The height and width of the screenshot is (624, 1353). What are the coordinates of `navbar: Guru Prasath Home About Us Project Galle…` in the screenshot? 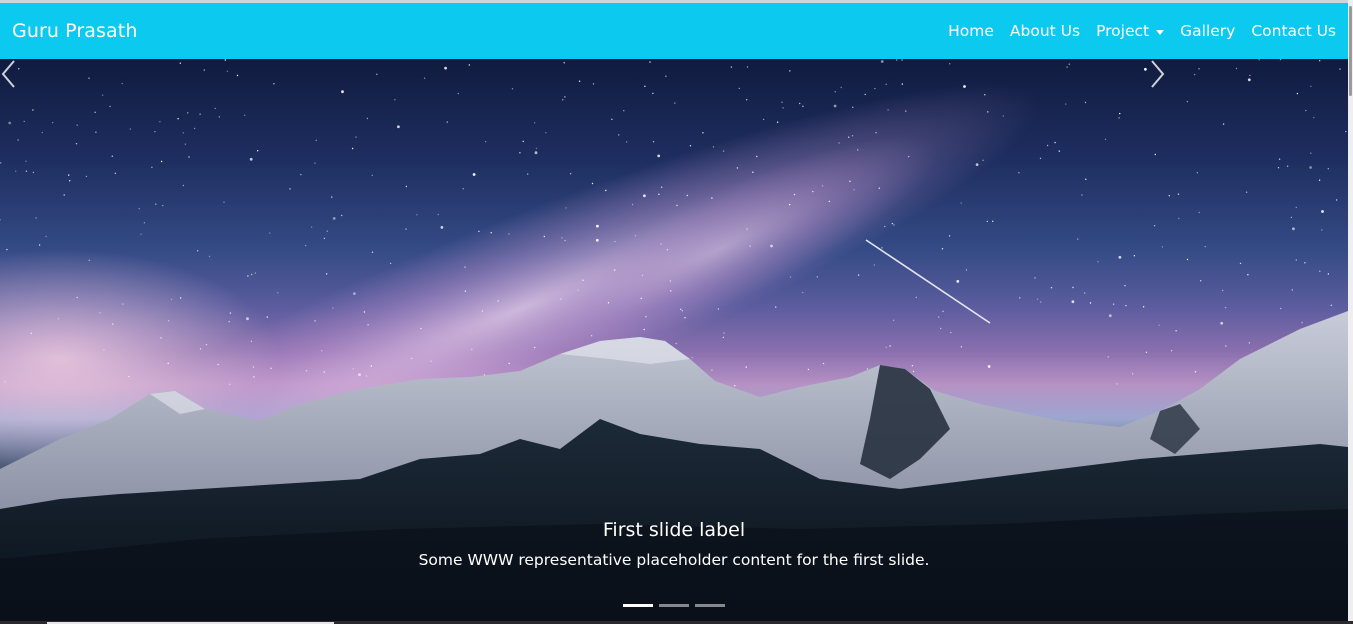 It's located at (674, 31).